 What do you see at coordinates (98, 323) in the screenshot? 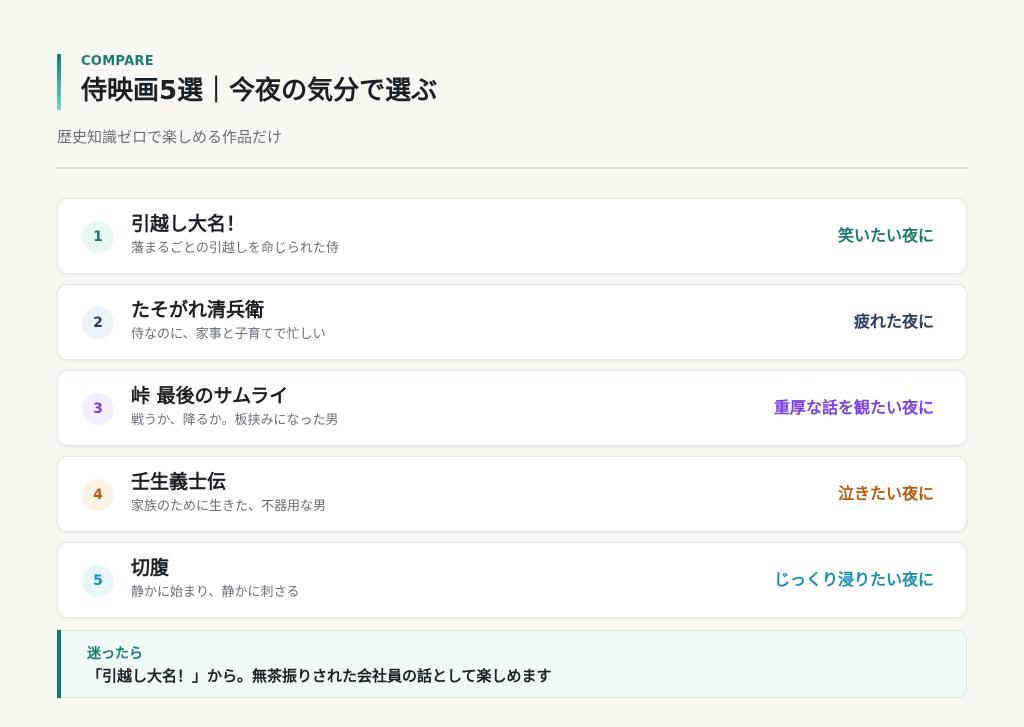
I see `rank-badge: 2` at bounding box center [98, 323].